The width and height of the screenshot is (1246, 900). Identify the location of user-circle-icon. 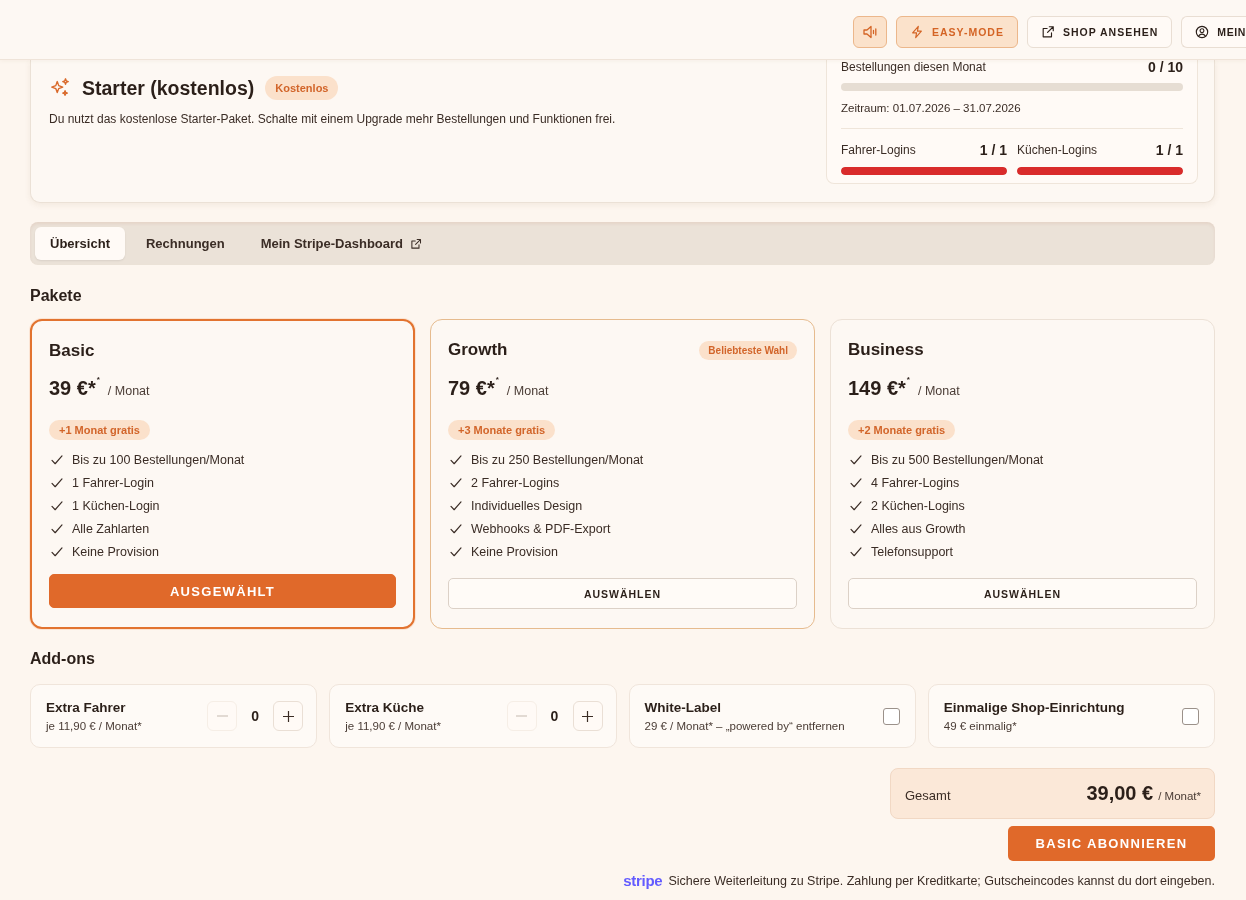
(1202, 32).